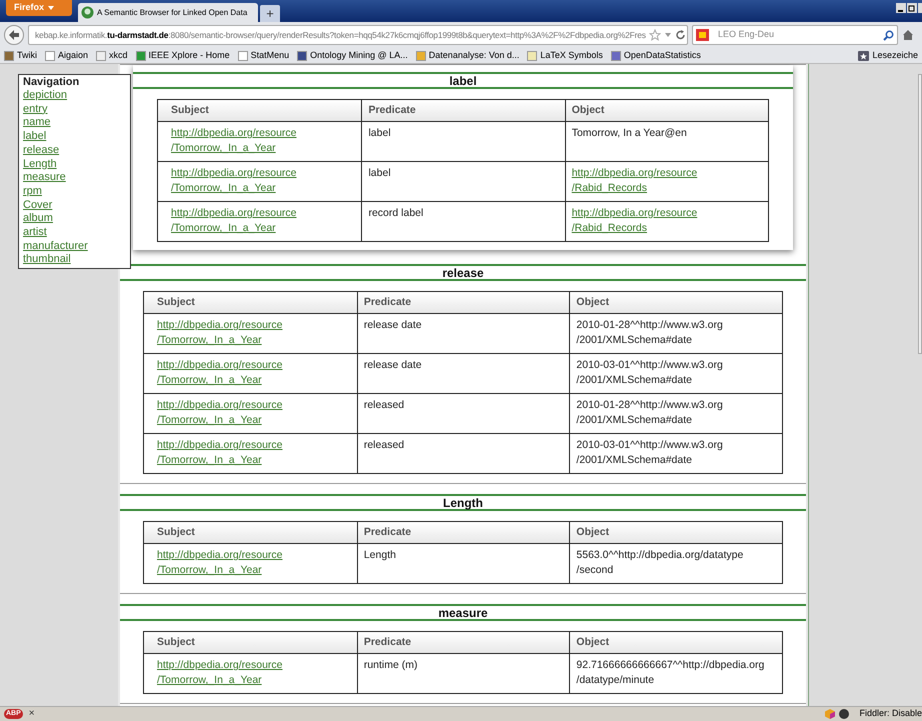  Describe the element at coordinates (391, 665) in the screenshot. I see `table-cell-text: runtime (m)` at that location.